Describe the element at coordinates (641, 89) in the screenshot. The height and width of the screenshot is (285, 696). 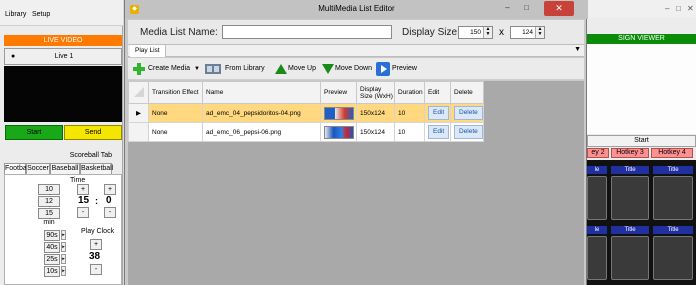
I see `sign-viewer-area` at that location.